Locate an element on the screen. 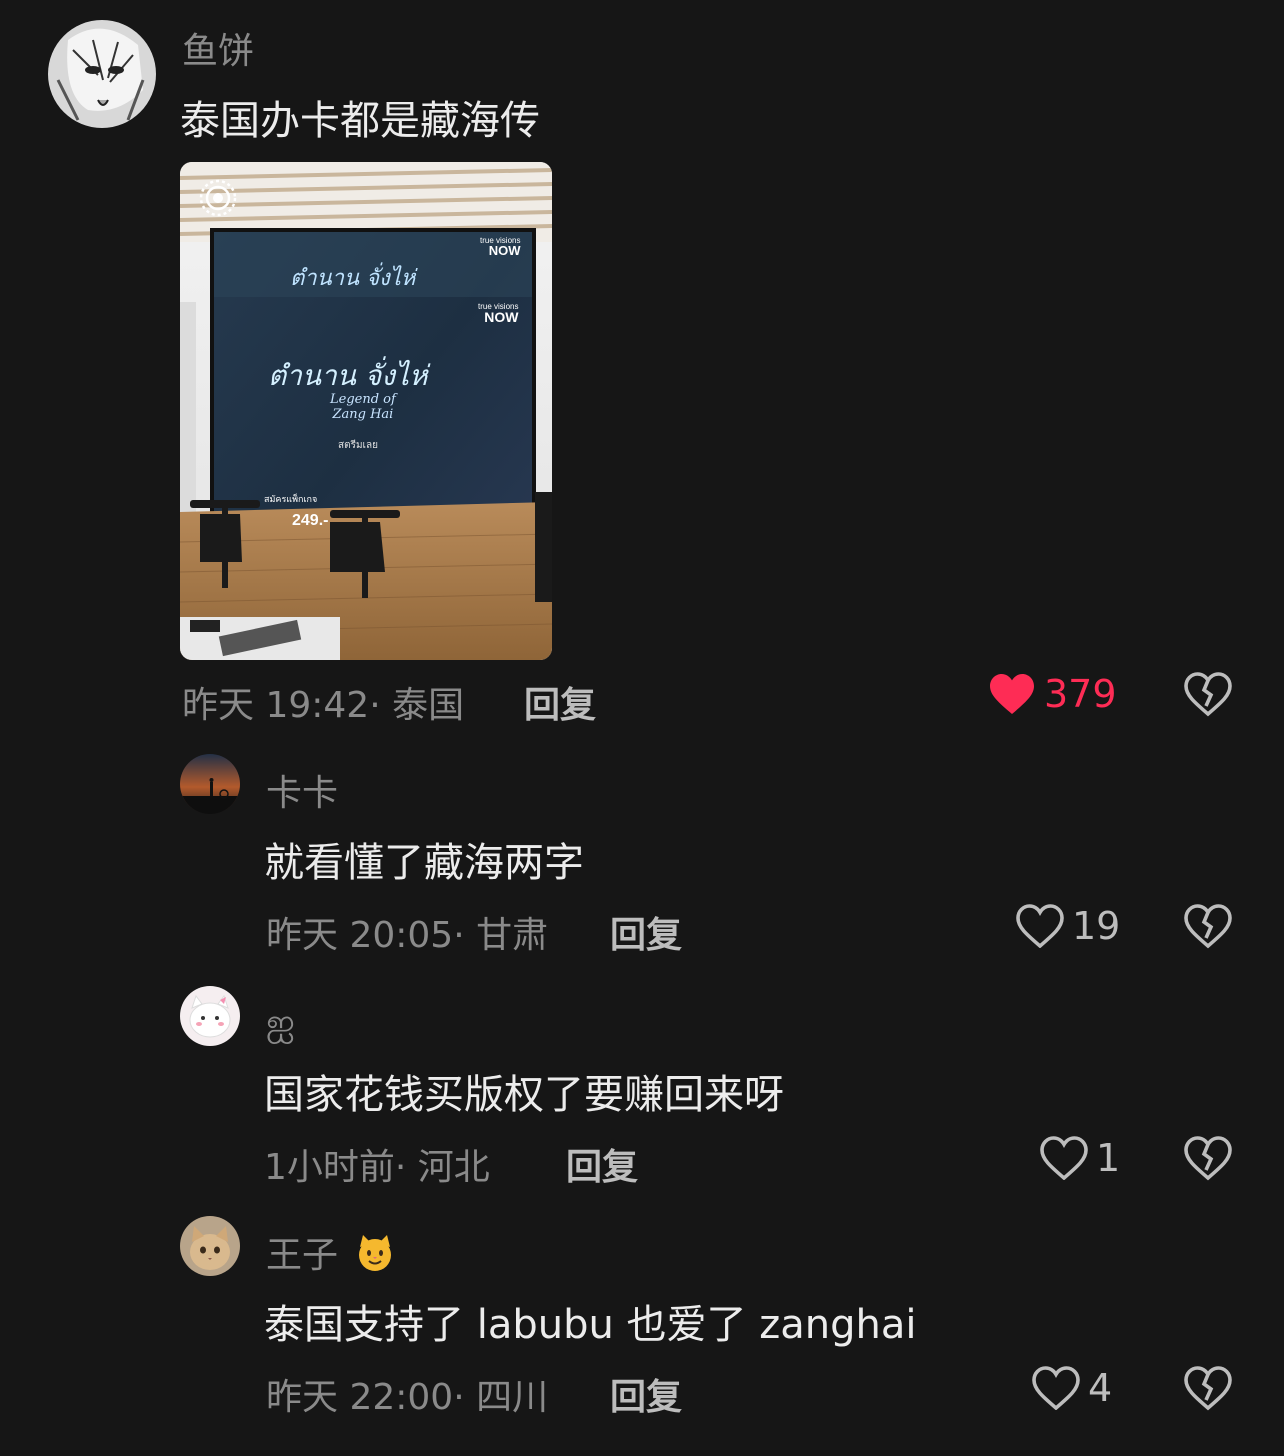  comment-location: · 河北 is located at coordinates (442, 1167).